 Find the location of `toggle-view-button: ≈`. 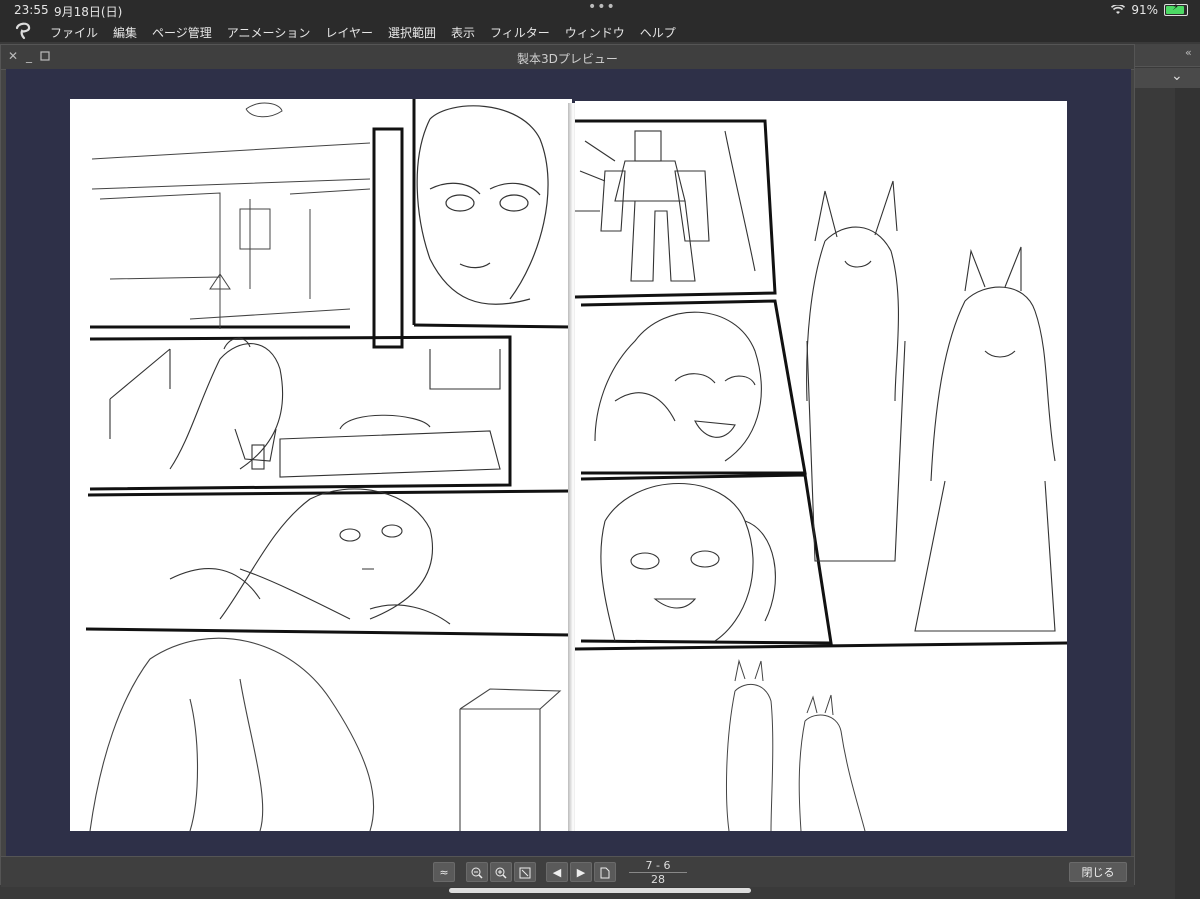

toggle-view-button: ≈ is located at coordinates (444, 872).